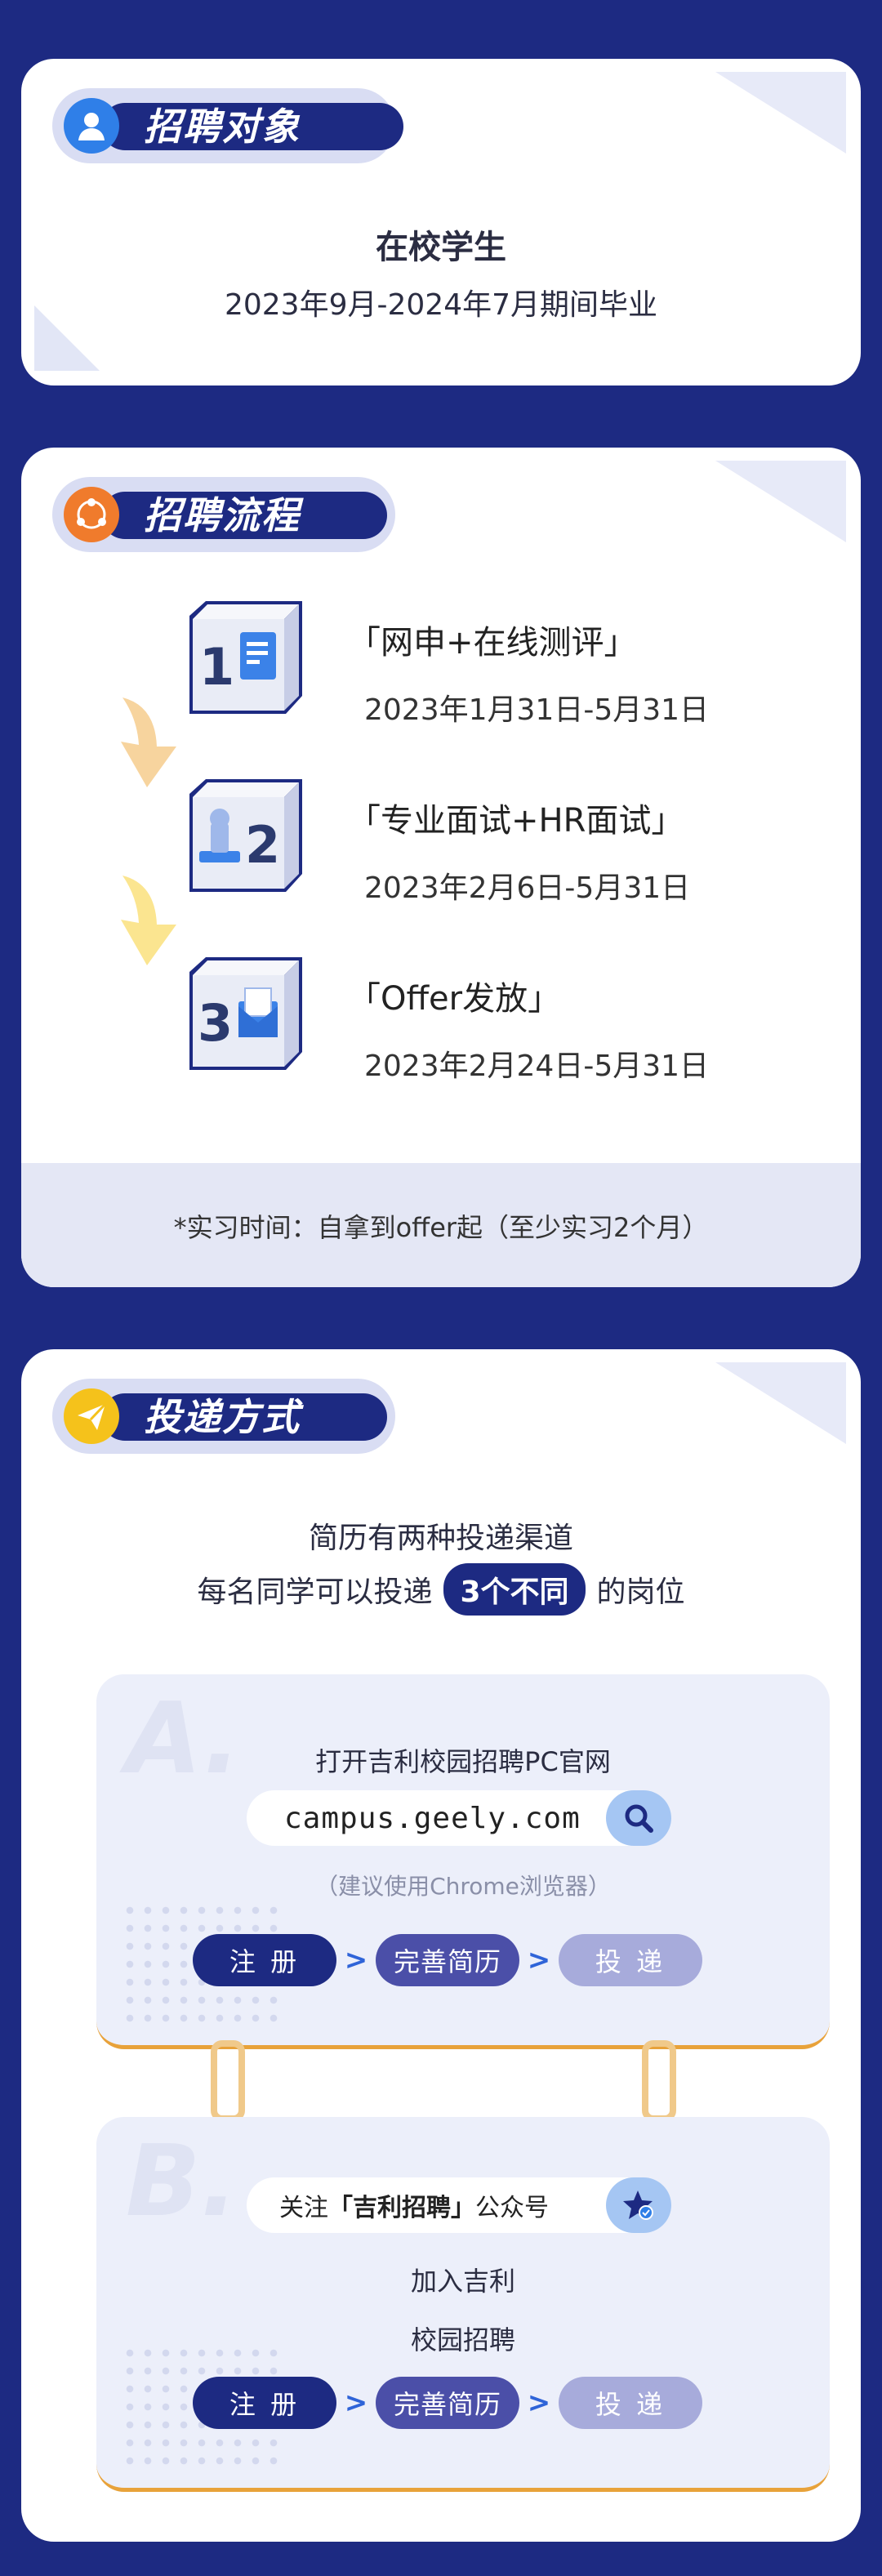 This screenshot has width=882, height=2576. Describe the element at coordinates (414, 1818) in the screenshot. I see `url-text: campus.geely.com` at that location.